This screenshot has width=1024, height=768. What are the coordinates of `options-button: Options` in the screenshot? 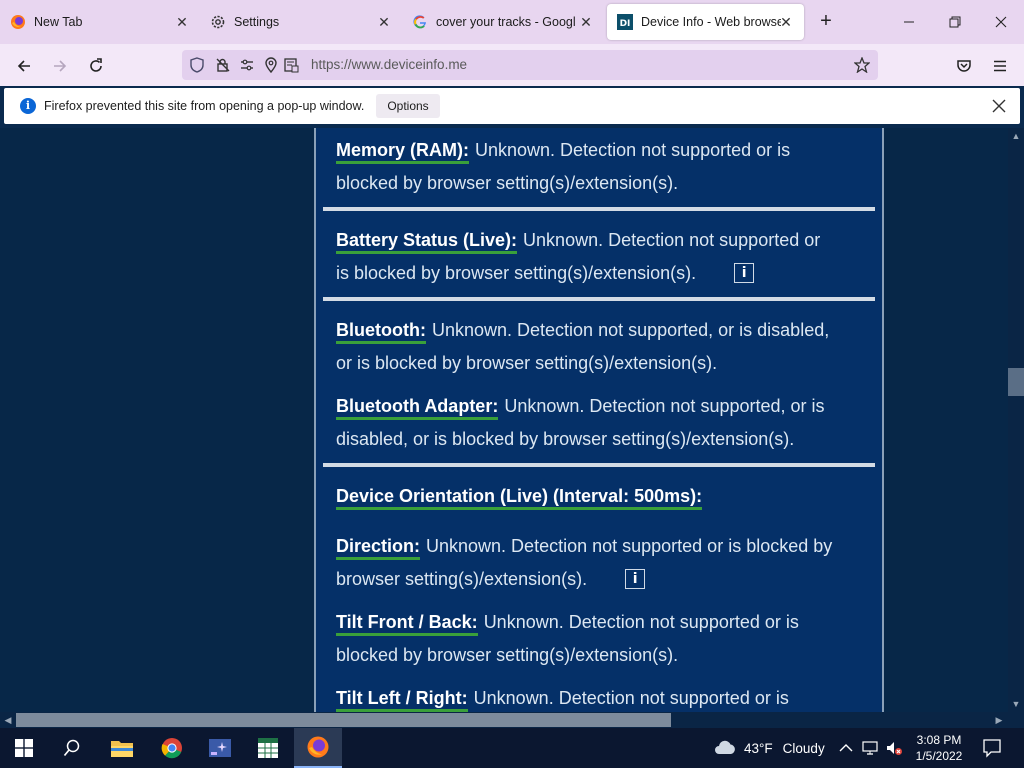 It's located at (408, 106).